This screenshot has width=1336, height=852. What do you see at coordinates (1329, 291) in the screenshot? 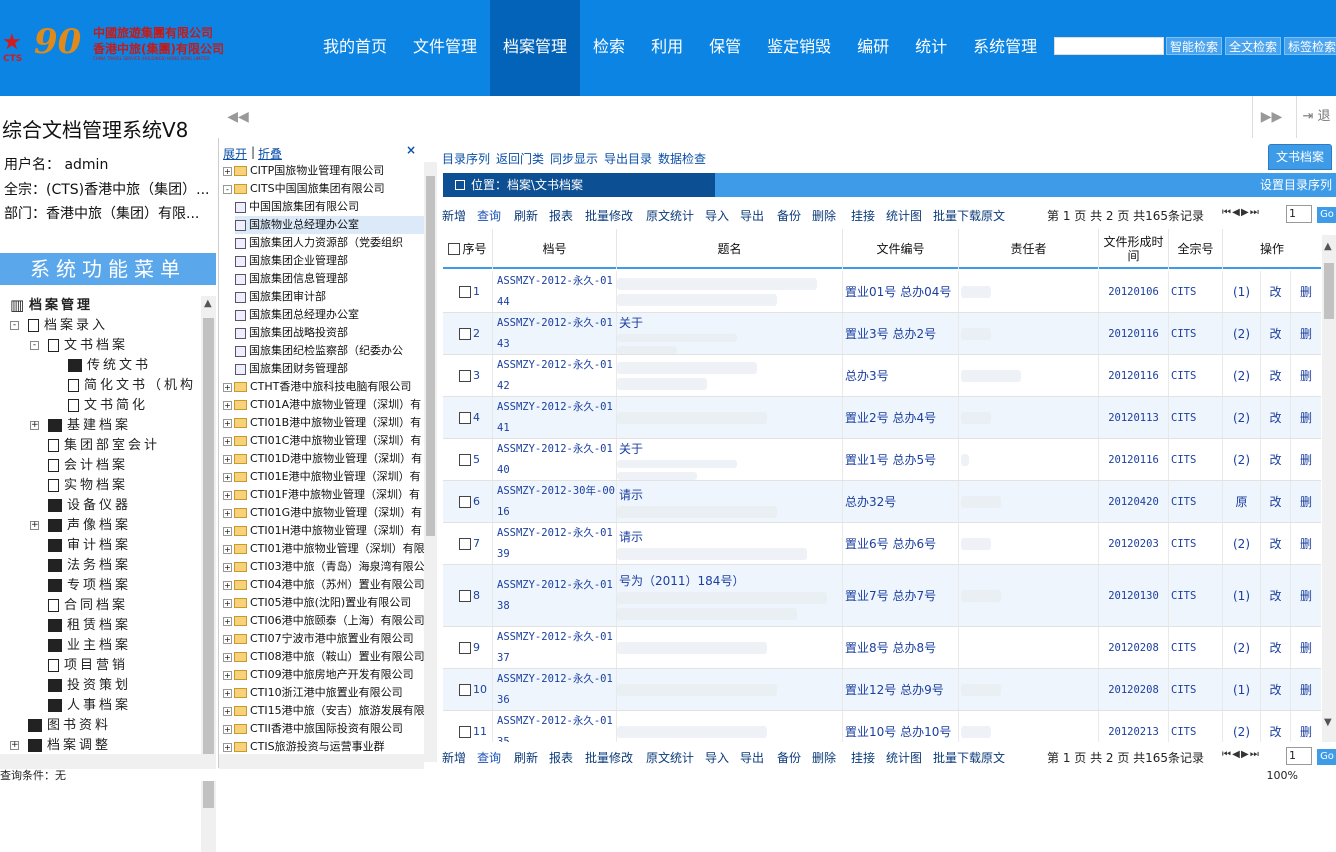
I see `grid-scroll-thumb` at bounding box center [1329, 291].